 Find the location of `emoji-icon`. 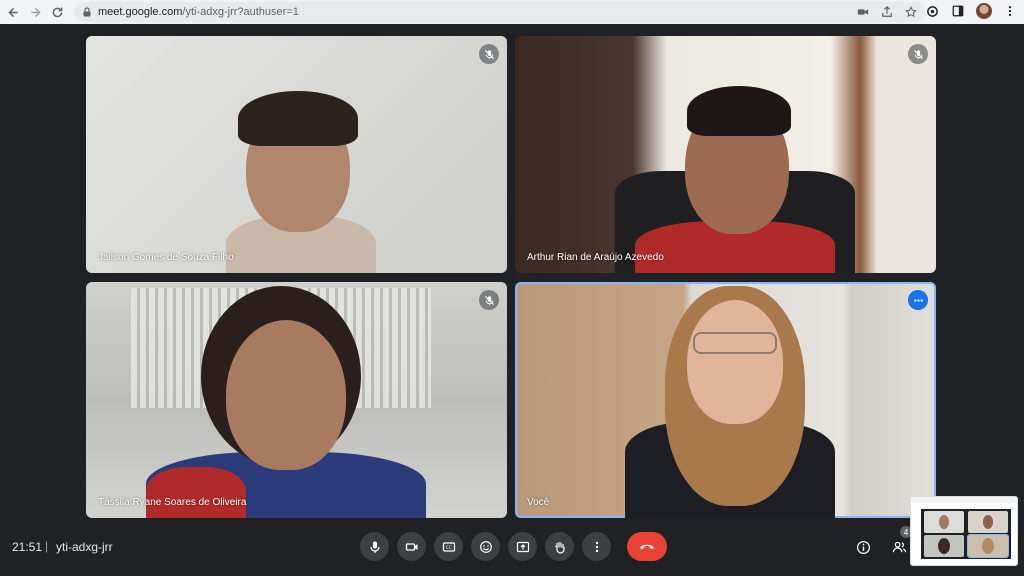

emoji-icon is located at coordinates (485, 546).